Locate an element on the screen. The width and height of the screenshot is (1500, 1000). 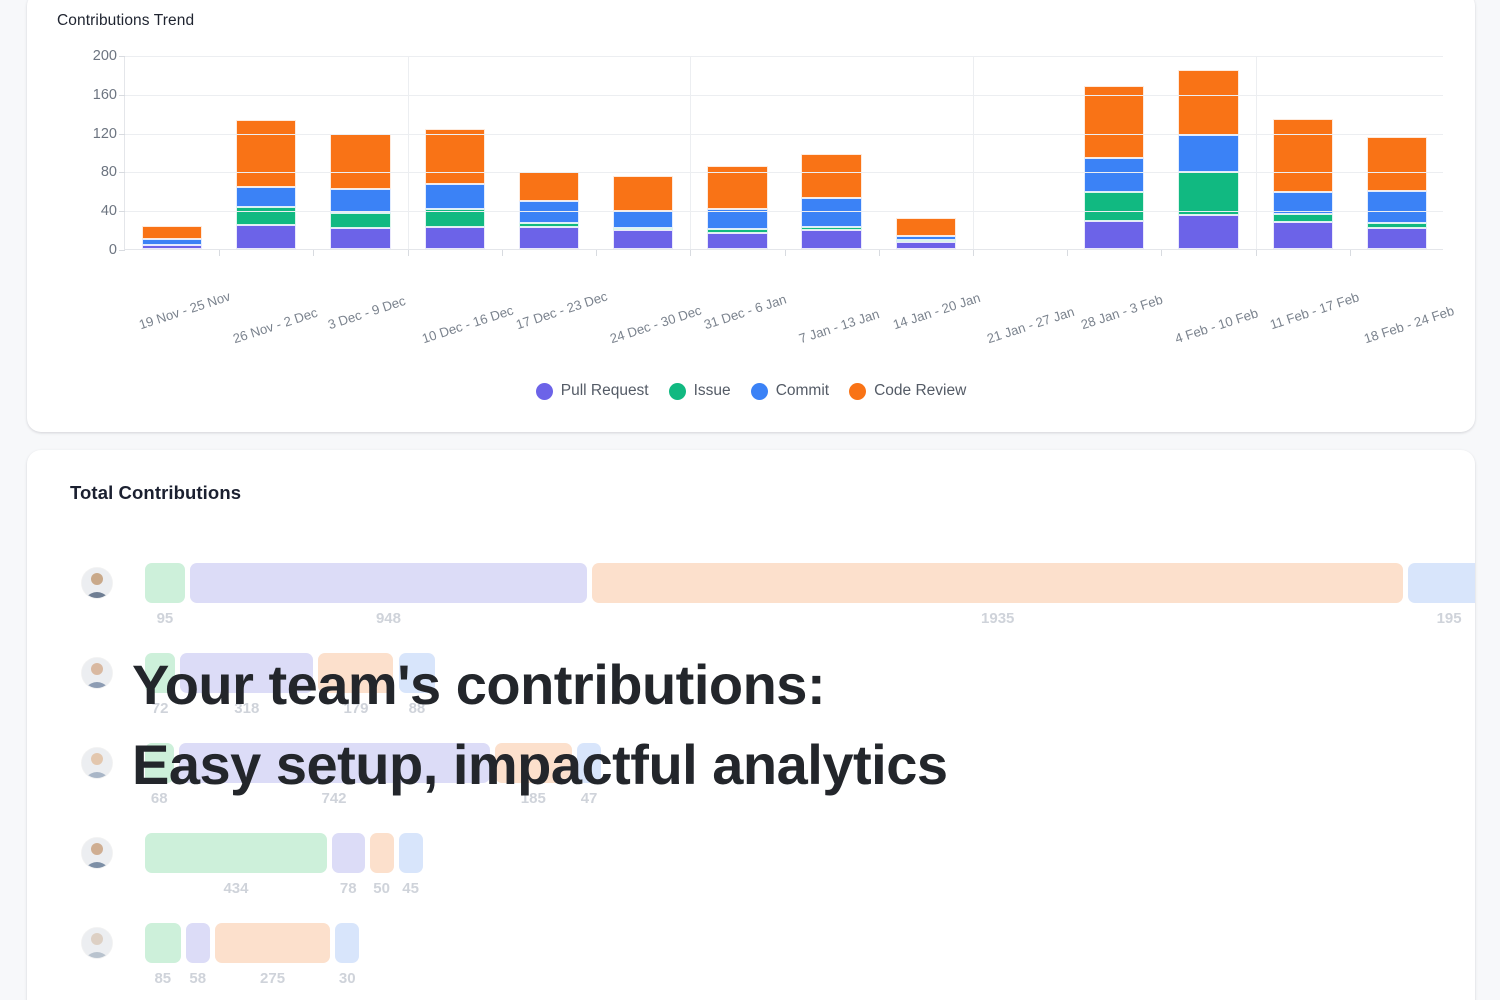
x-axis-label: 28 Jan - 3 Feb is located at coordinates (1122, 312).